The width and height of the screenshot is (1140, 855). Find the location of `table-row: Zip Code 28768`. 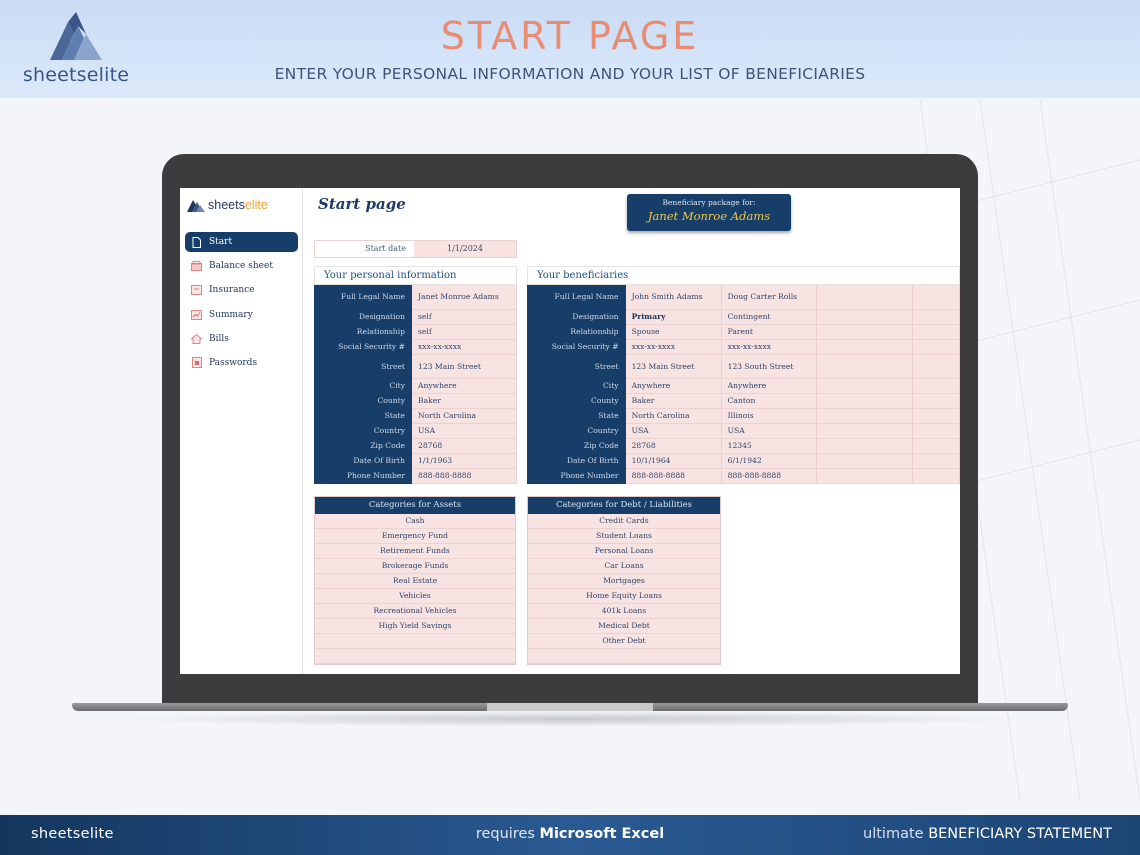

table-row: Zip Code 28768 is located at coordinates (415, 446).